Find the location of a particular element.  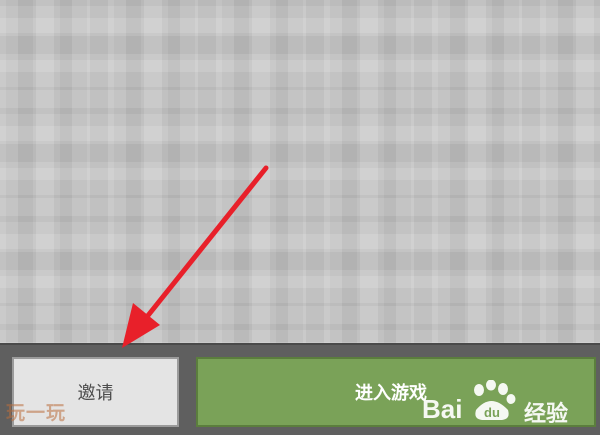

baidu-jingyan-watermark: Bai du 经验 is located at coordinates (509, 405).